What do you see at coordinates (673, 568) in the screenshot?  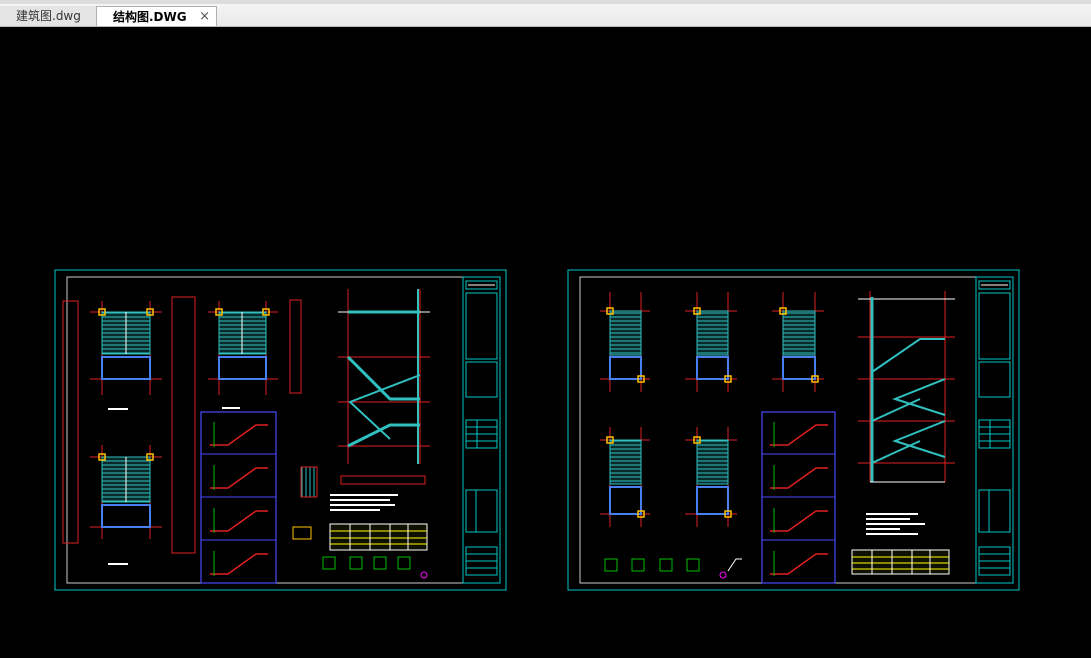 I see `node-details` at bounding box center [673, 568].